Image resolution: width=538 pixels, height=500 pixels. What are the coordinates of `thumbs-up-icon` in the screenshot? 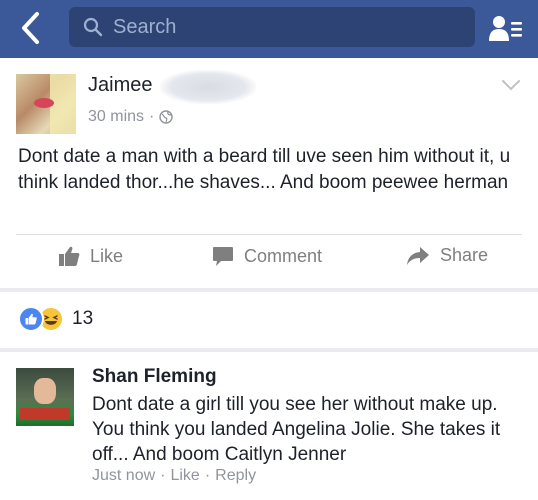 It's located at (69, 256).